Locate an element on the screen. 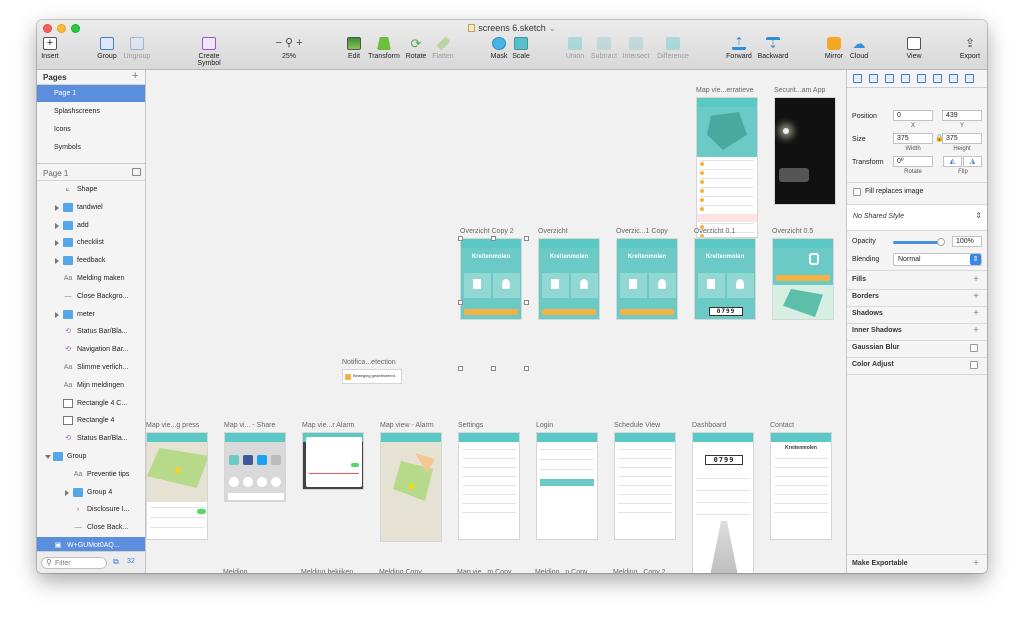 Image resolution: width=1024 pixels, height=625 pixels. artboard-label: Melding Copy is located at coordinates (400, 571).